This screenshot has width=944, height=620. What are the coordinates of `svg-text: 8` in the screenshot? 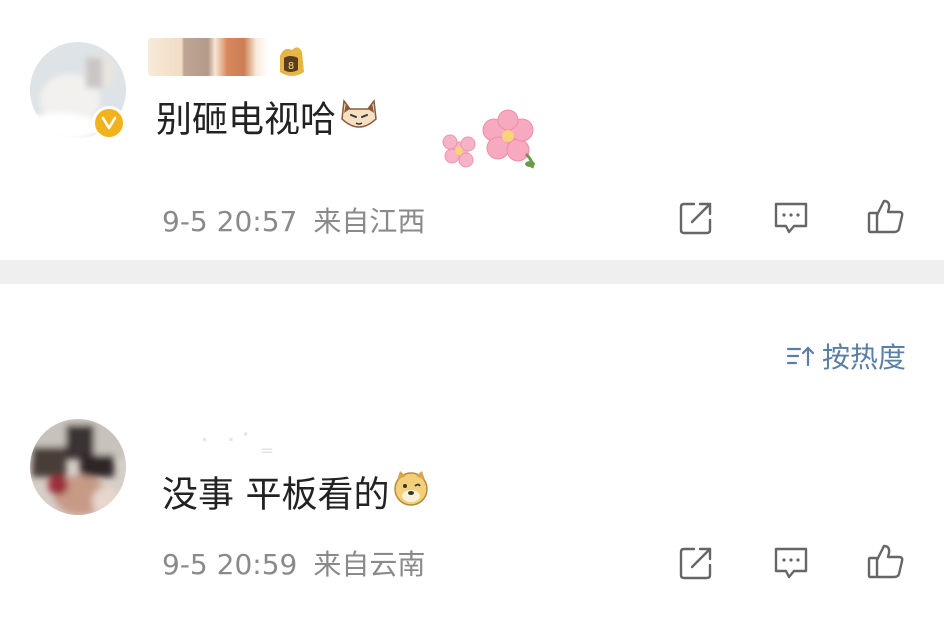 It's located at (291, 66).